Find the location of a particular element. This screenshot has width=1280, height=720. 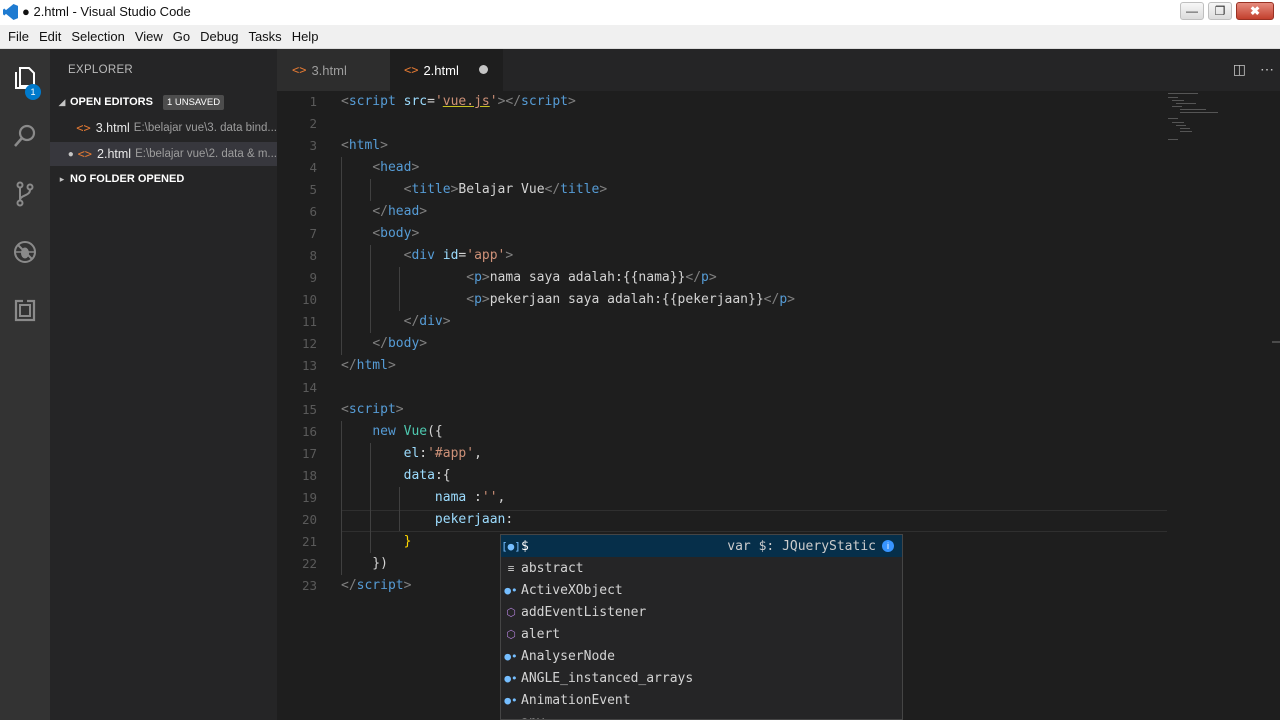

variable-icon: [●] is located at coordinates (511, 546).